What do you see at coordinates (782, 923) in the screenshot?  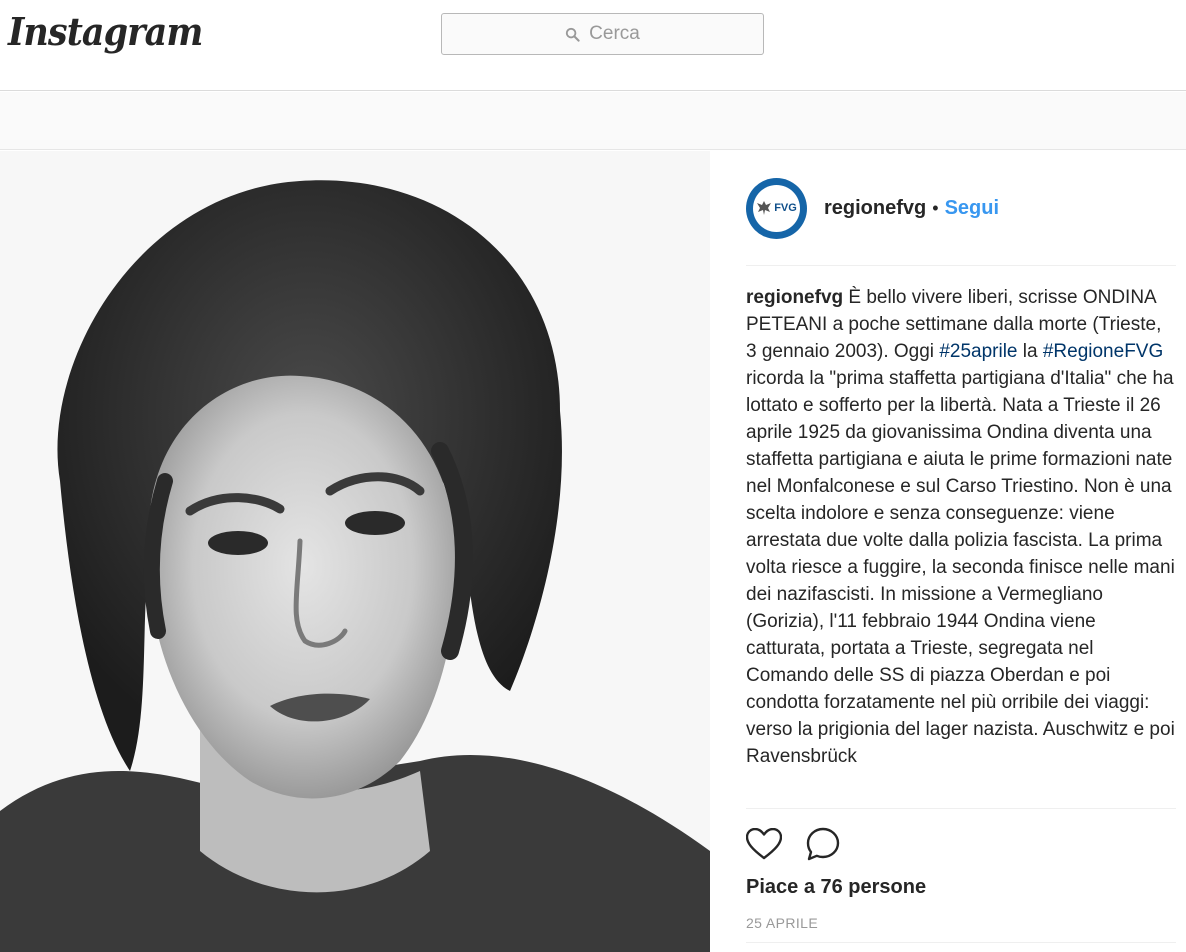 I see `post-date: 25 APRILE` at bounding box center [782, 923].